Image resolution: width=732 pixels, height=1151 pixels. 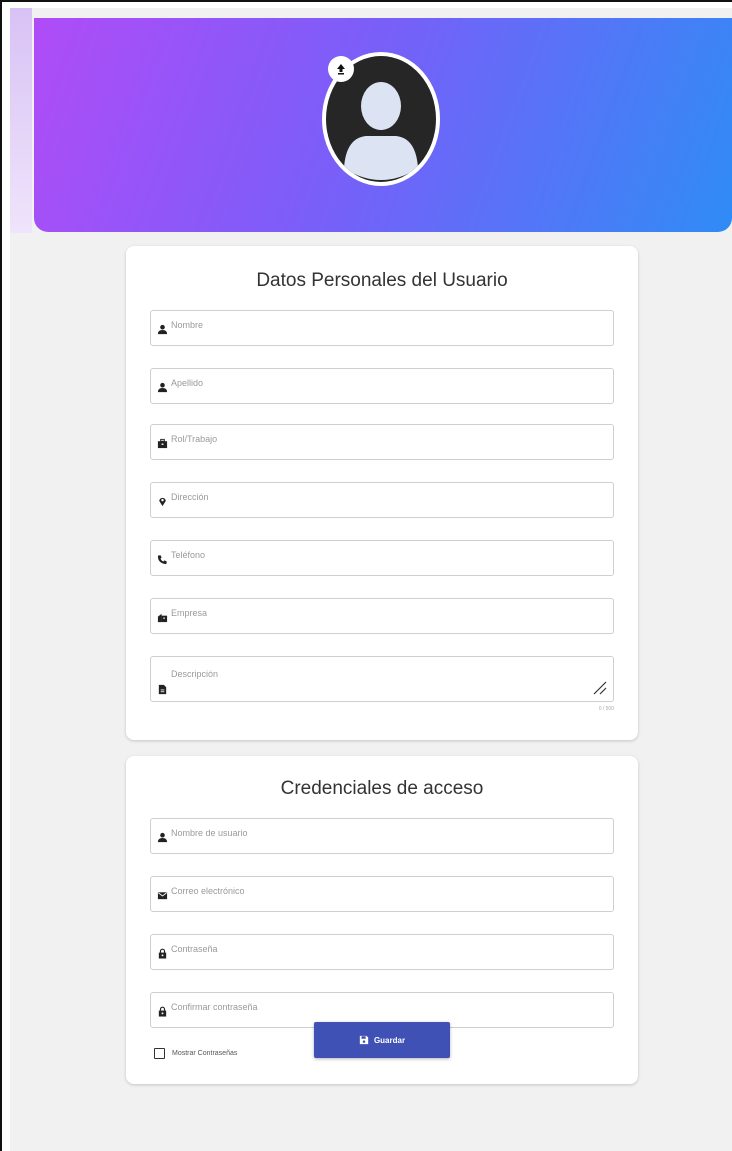 I want to click on show-passwords-toggle: Mostrar Contraseñas, so click(x=195, y=1053).